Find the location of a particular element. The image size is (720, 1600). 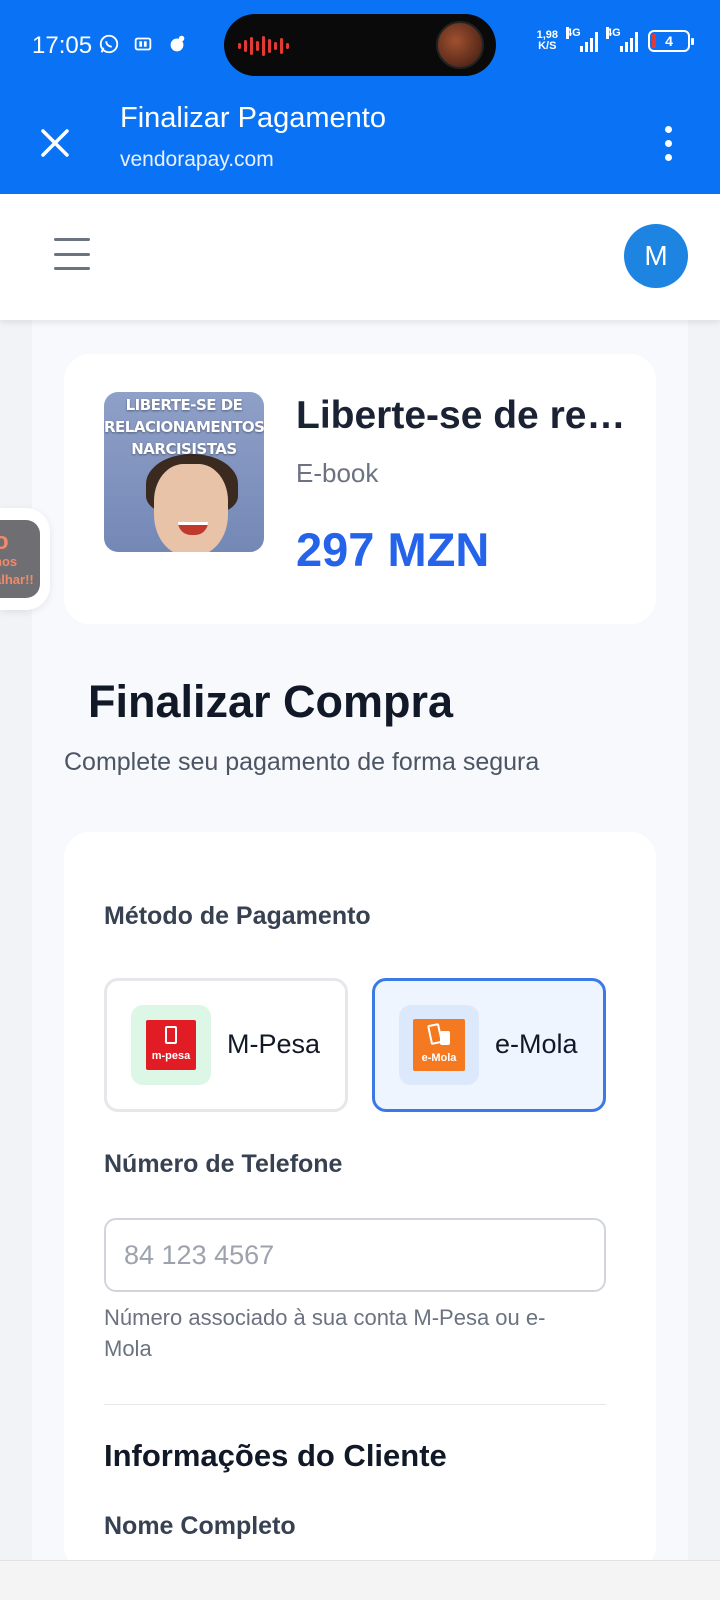

emola-logo-icon: e-Mola is located at coordinates (439, 1045).